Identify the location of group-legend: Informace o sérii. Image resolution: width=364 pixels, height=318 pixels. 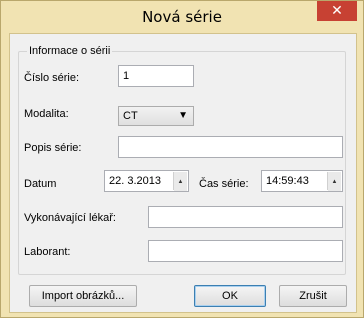
(70, 51).